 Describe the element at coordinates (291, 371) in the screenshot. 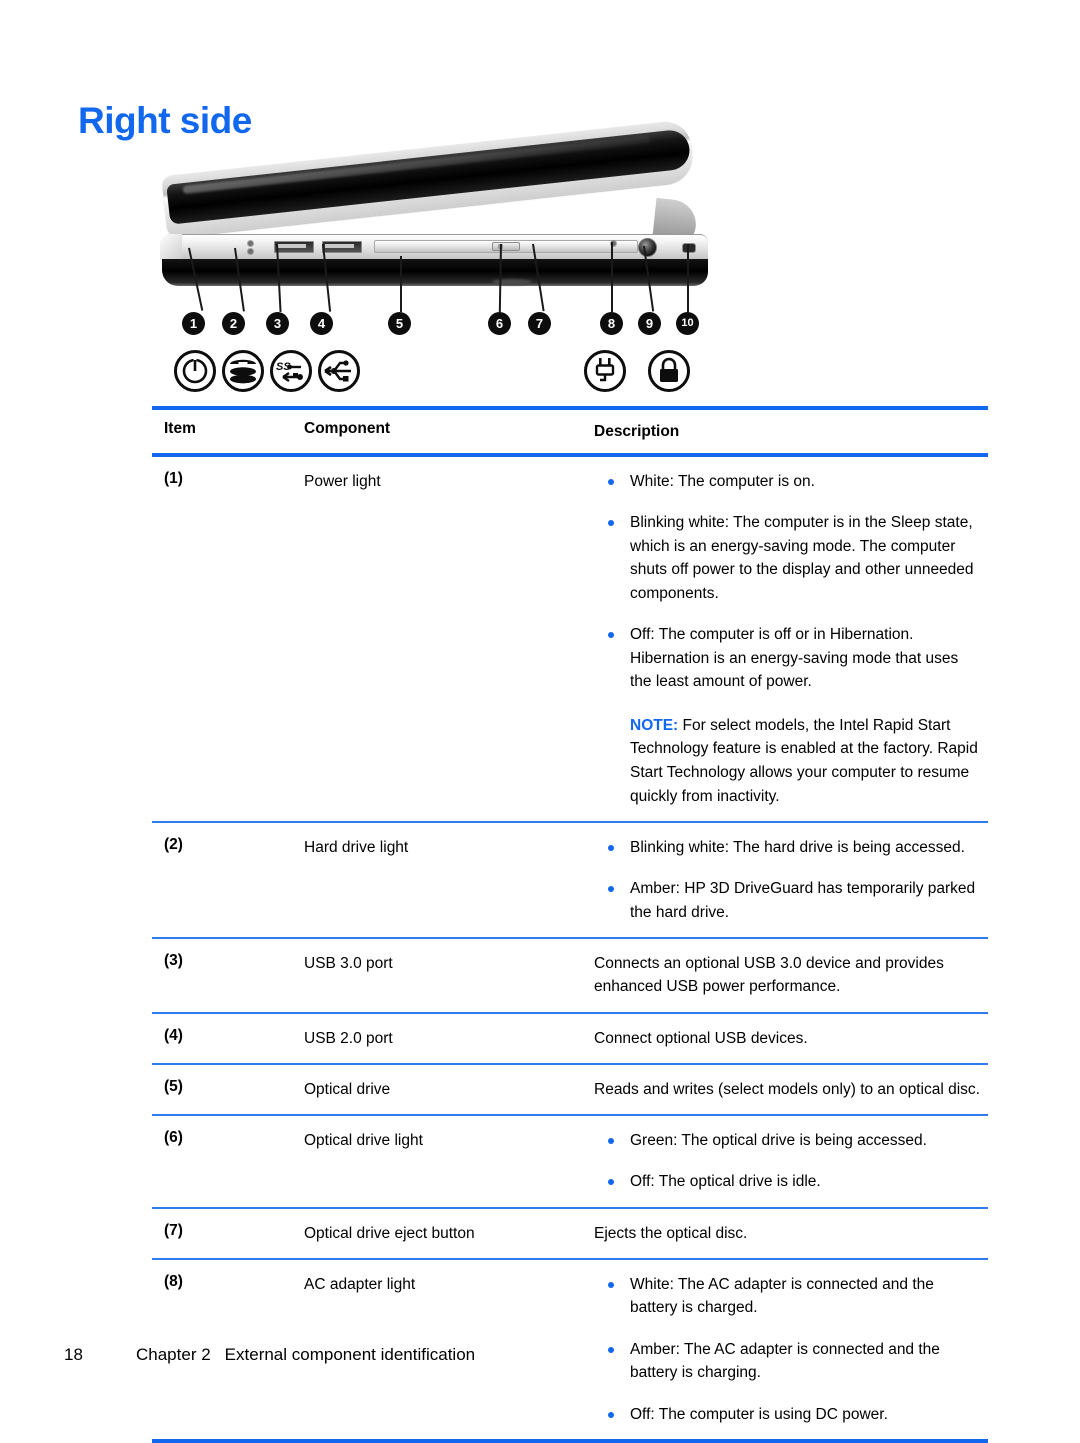

I see `usb-superspeed-icon: SS` at that location.